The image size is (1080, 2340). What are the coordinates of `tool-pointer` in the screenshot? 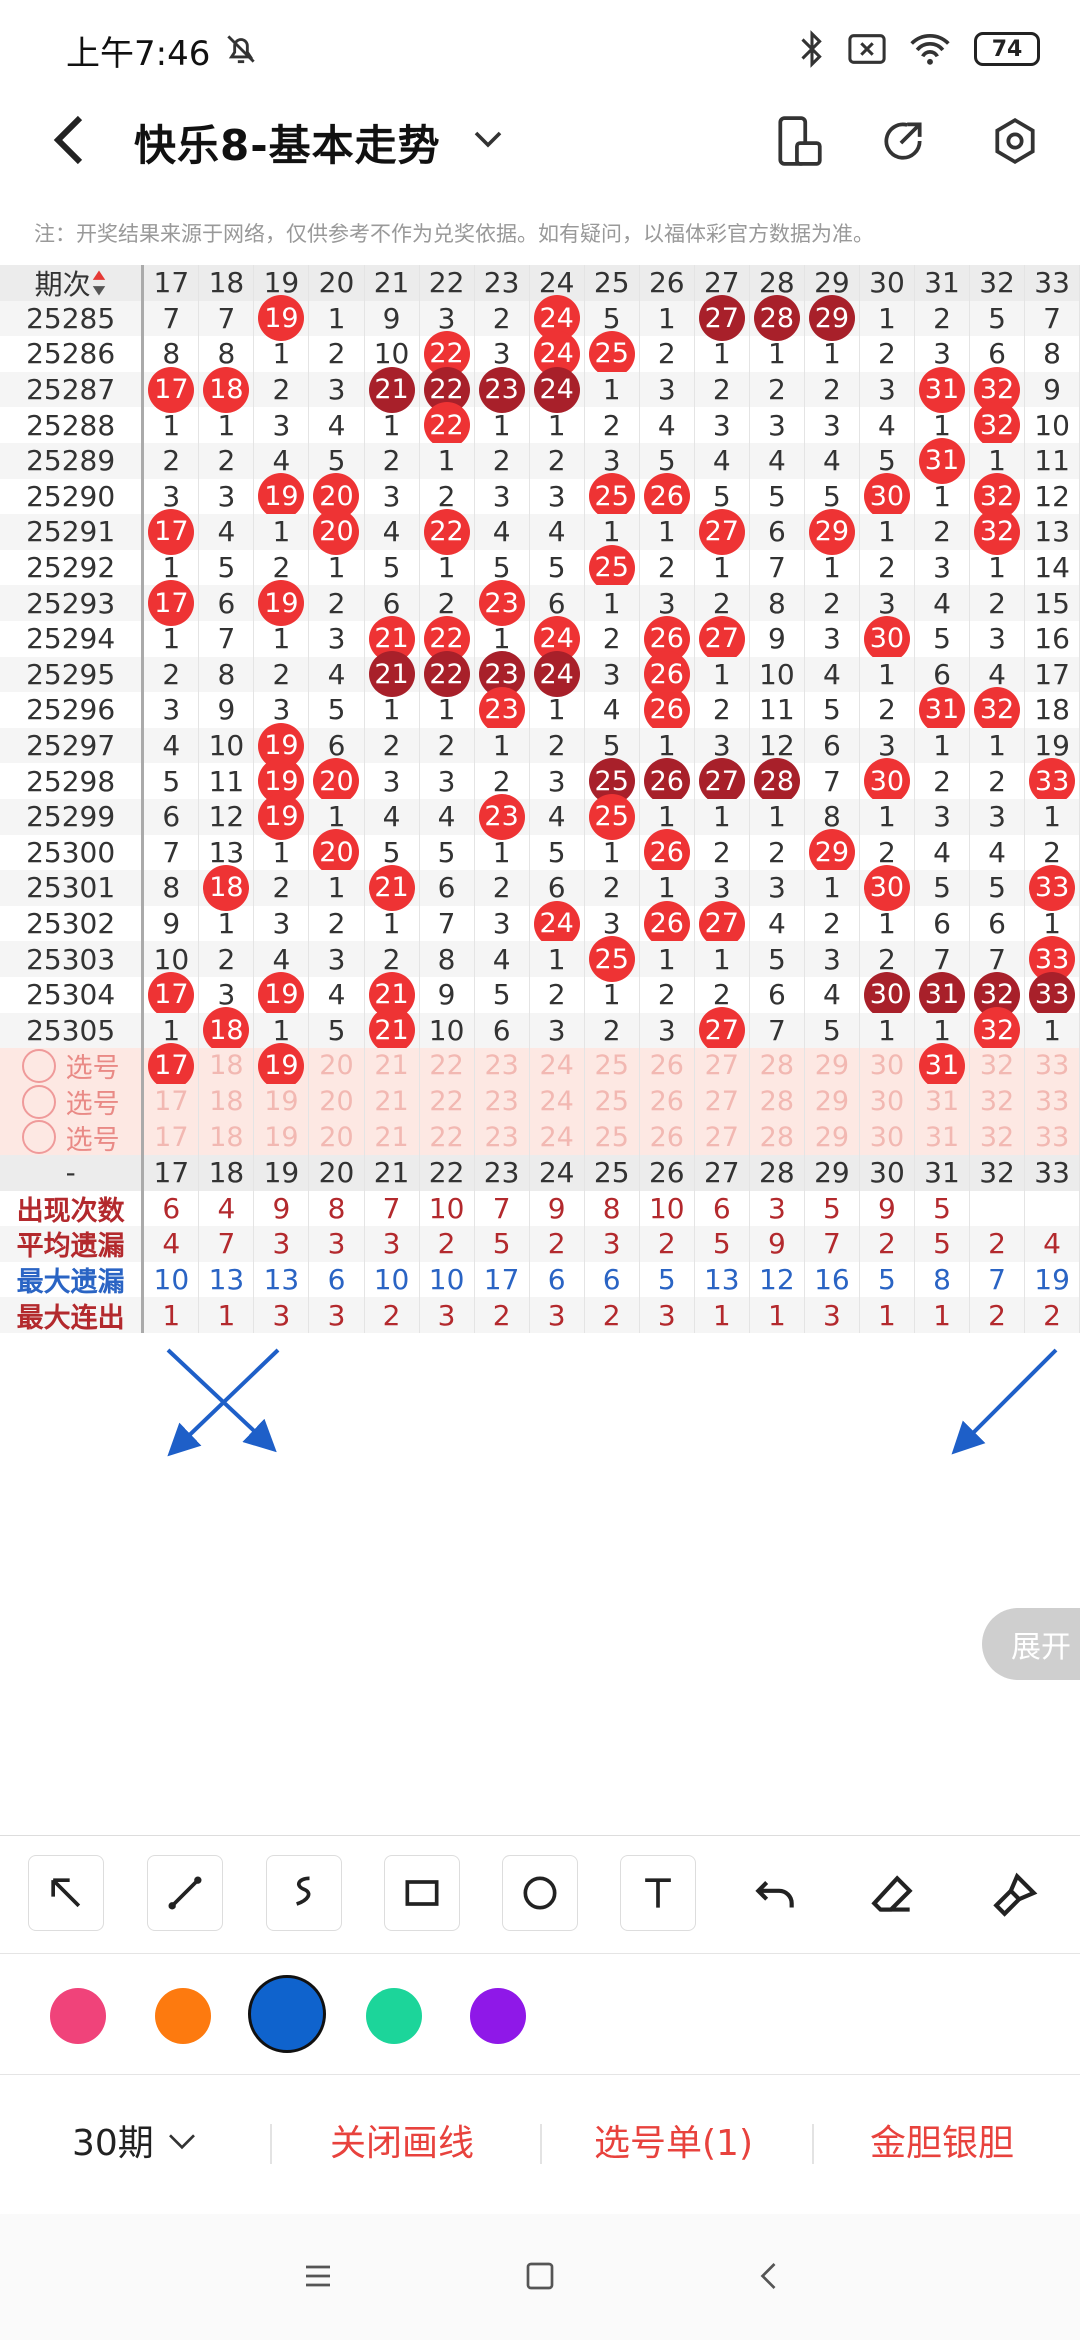 It's located at (66, 1893).